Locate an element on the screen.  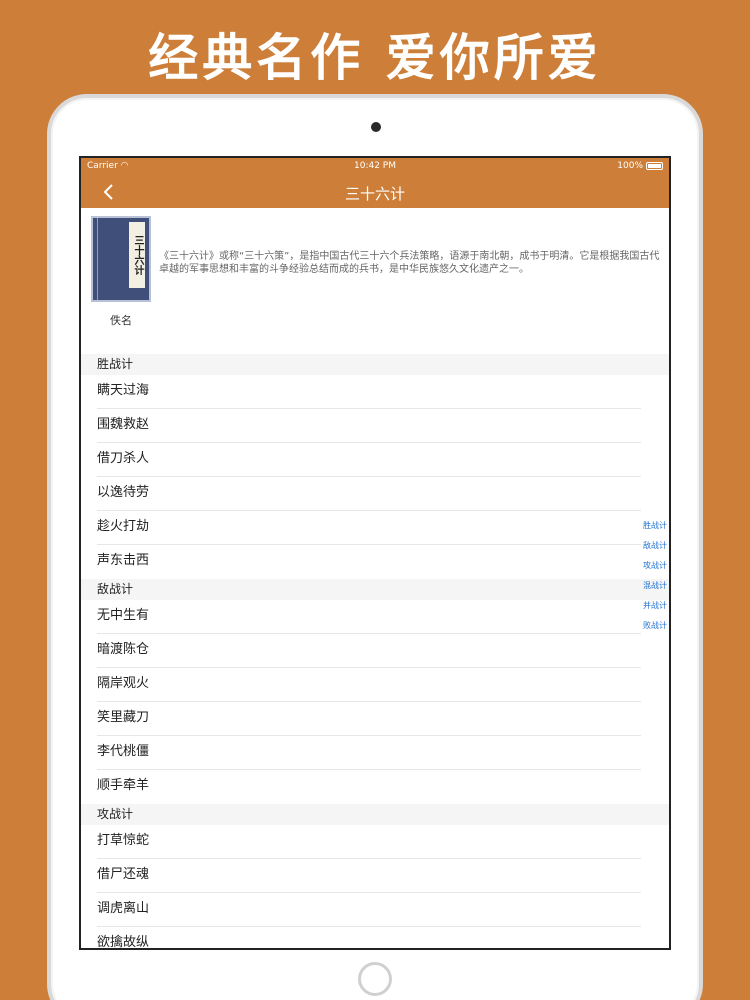
index-item: 攻战计 is located at coordinates (653, 566).